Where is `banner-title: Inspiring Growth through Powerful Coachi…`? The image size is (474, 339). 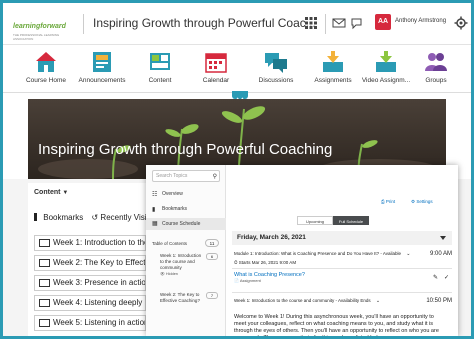 banner-title: Inspiring Growth through Powerful Coachi… is located at coordinates (185, 149).